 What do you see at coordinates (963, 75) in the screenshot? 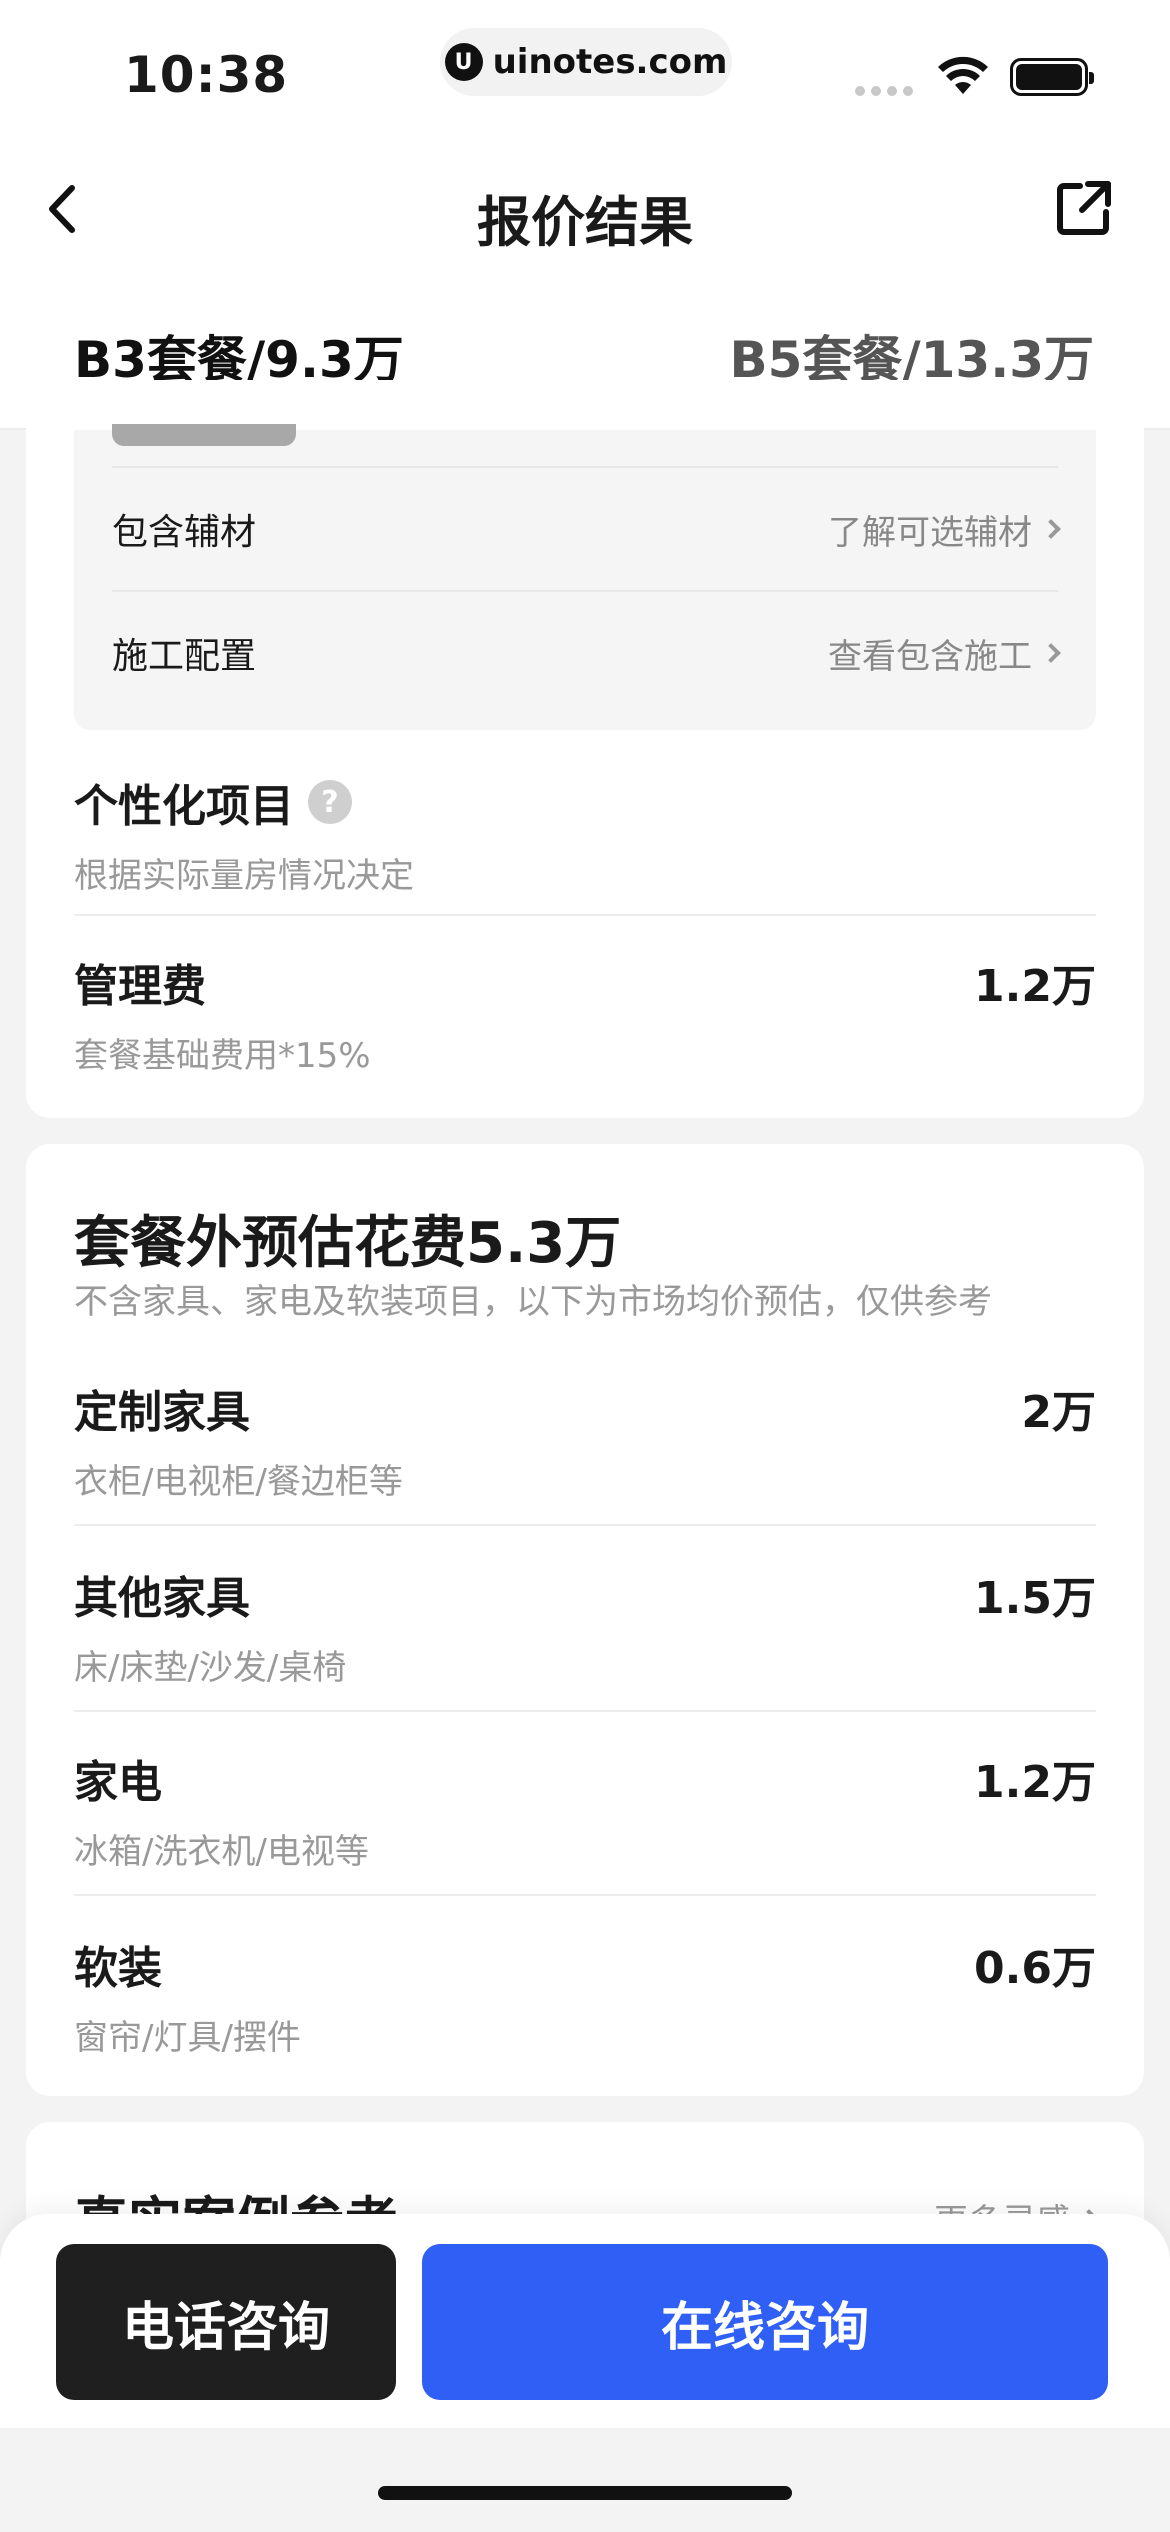
I see `wifi-icon` at bounding box center [963, 75].